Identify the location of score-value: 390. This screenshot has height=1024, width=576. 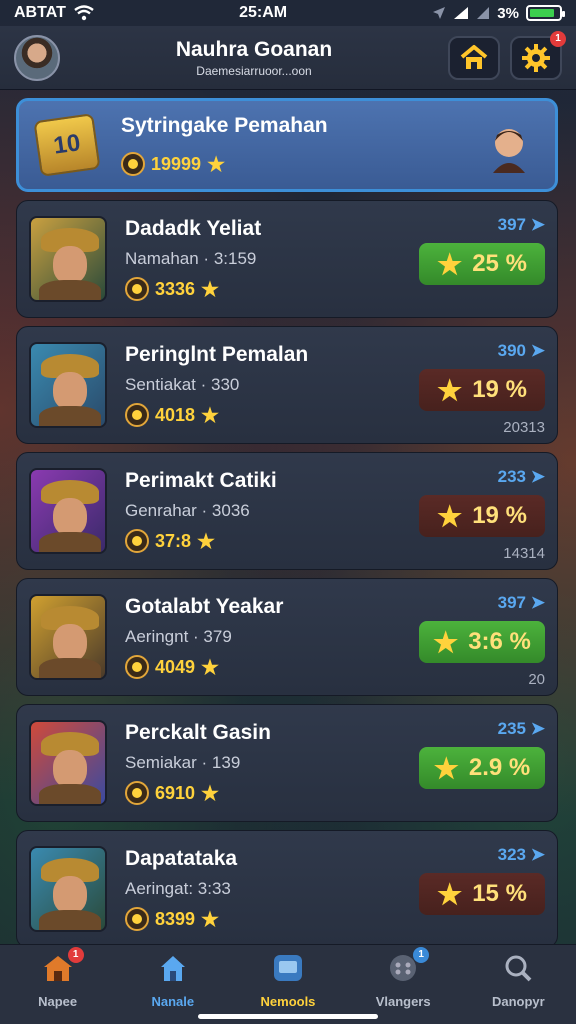
(512, 350).